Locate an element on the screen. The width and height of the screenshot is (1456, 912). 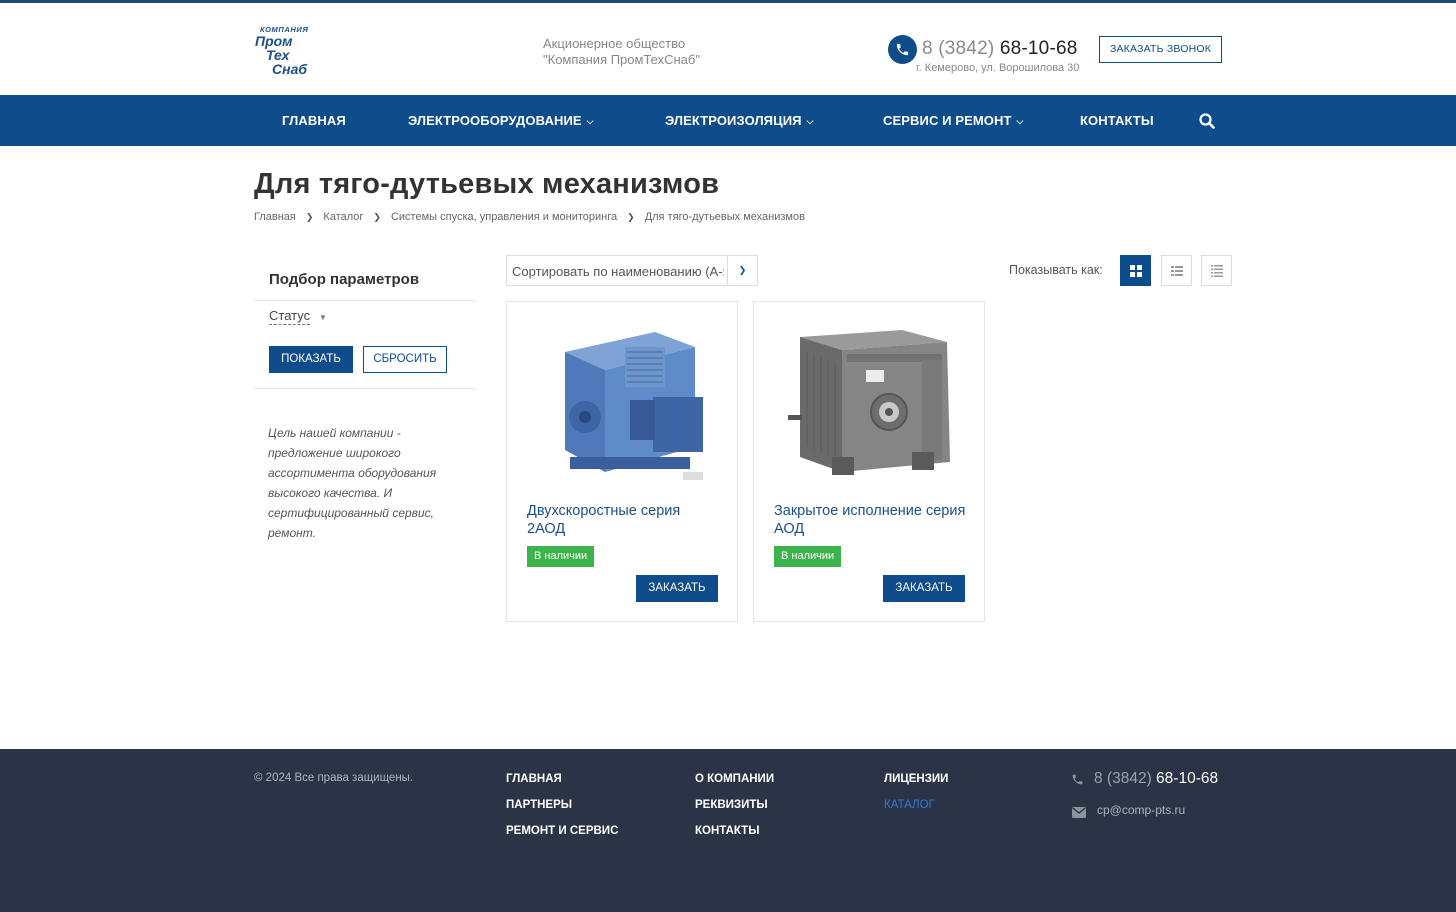
nav-item-home: ГЛАВНАЯ is located at coordinates (314, 120).